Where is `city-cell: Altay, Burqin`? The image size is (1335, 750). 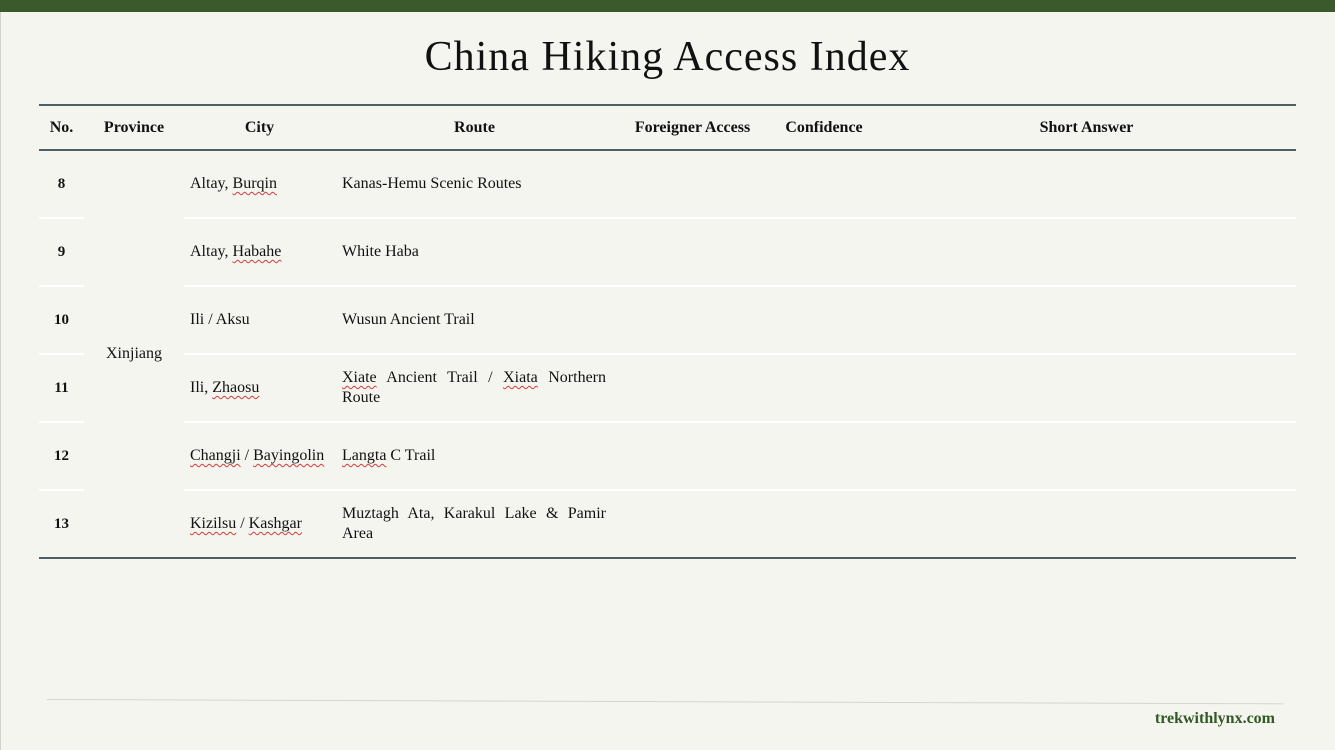
city-cell: Altay, Burqin is located at coordinates (259, 184).